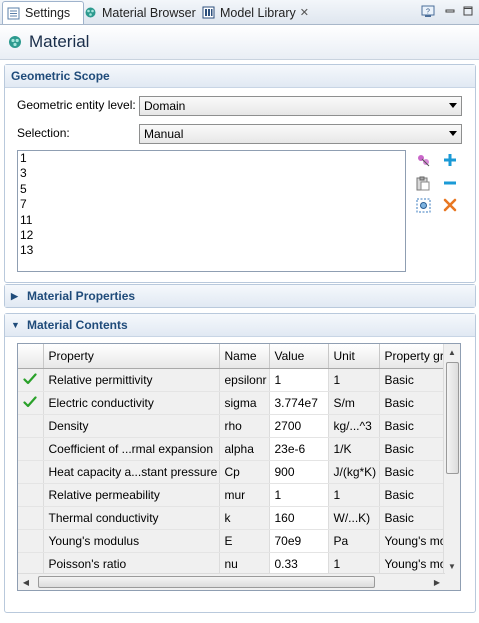 This screenshot has width=479, height=623. What do you see at coordinates (240, 76) in the screenshot?
I see `section-header: Geometric Scope` at bounding box center [240, 76].